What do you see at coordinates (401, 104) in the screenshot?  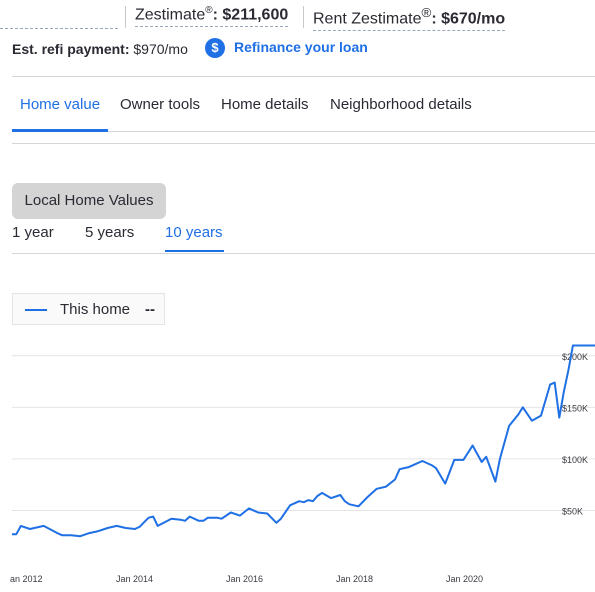 I see `tab-neighborhood-details: Neighborhood details` at bounding box center [401, 104].